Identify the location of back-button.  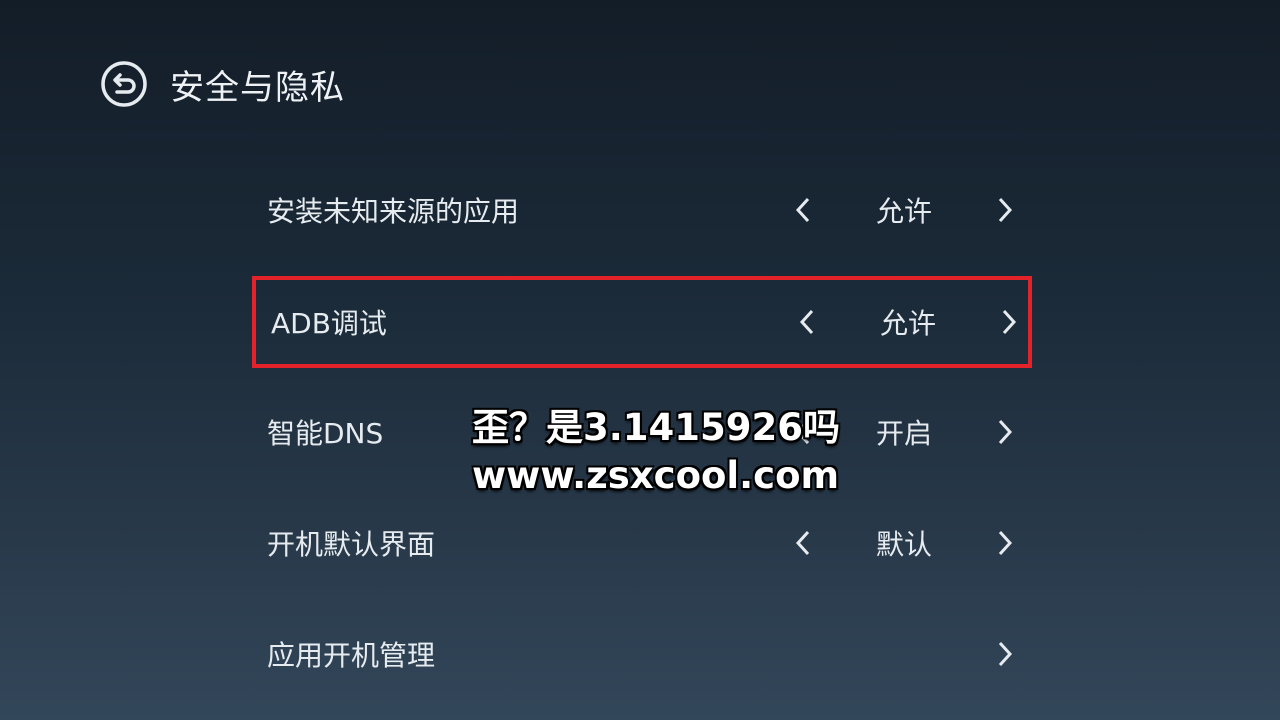
(124, 84).